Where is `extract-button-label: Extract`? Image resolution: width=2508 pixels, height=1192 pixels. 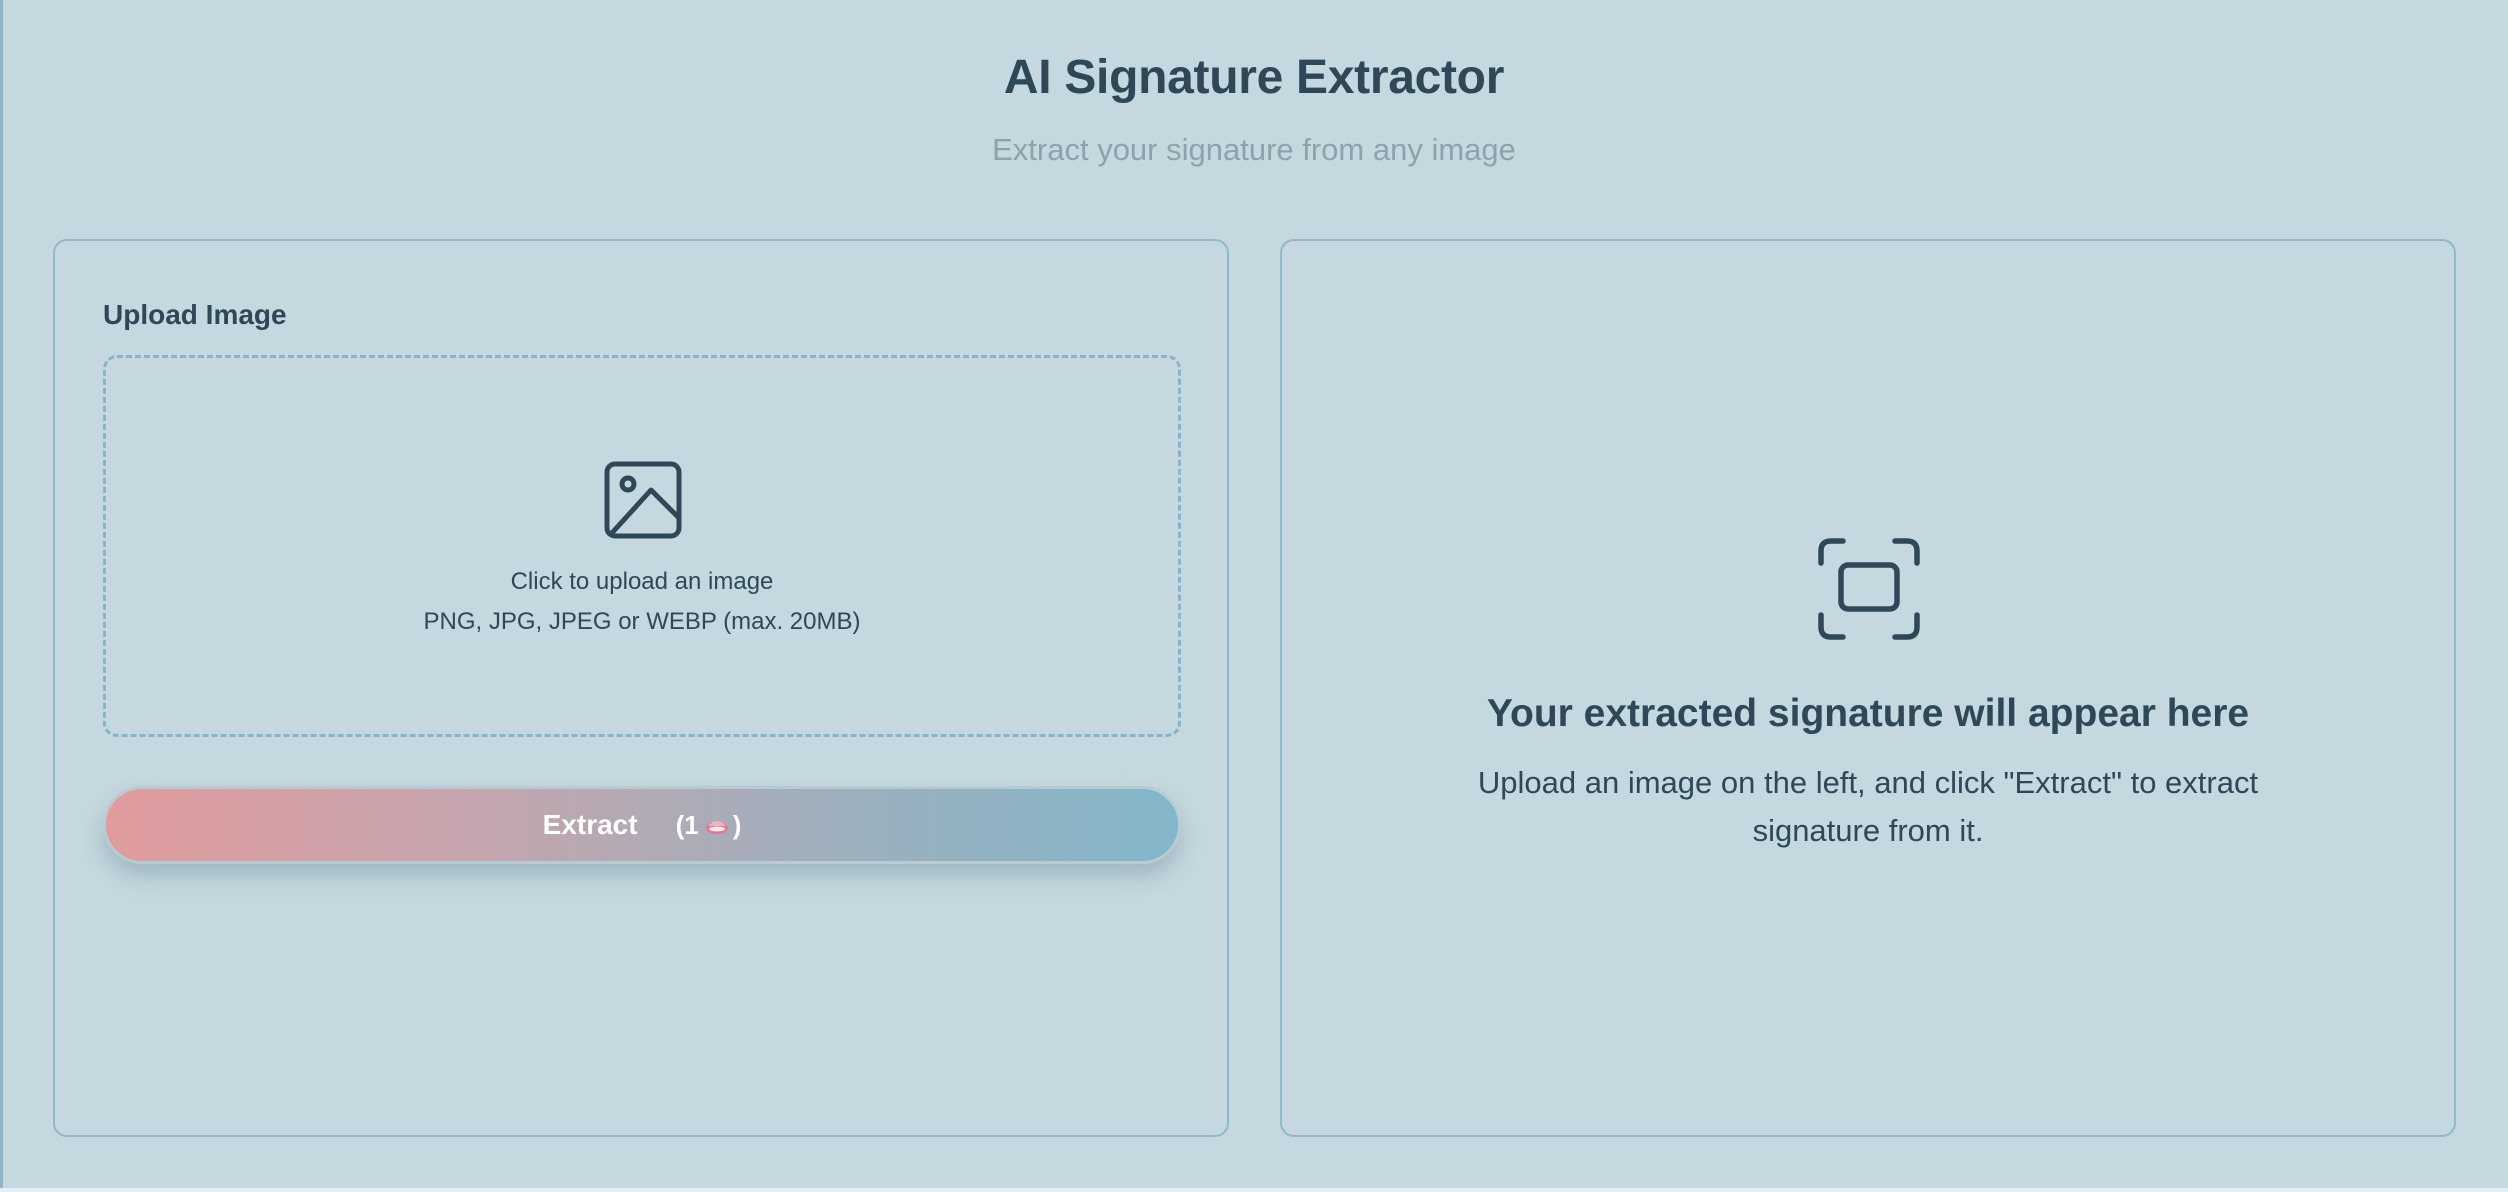 extract-button-label: Extract is located at coordinates (590, 824).